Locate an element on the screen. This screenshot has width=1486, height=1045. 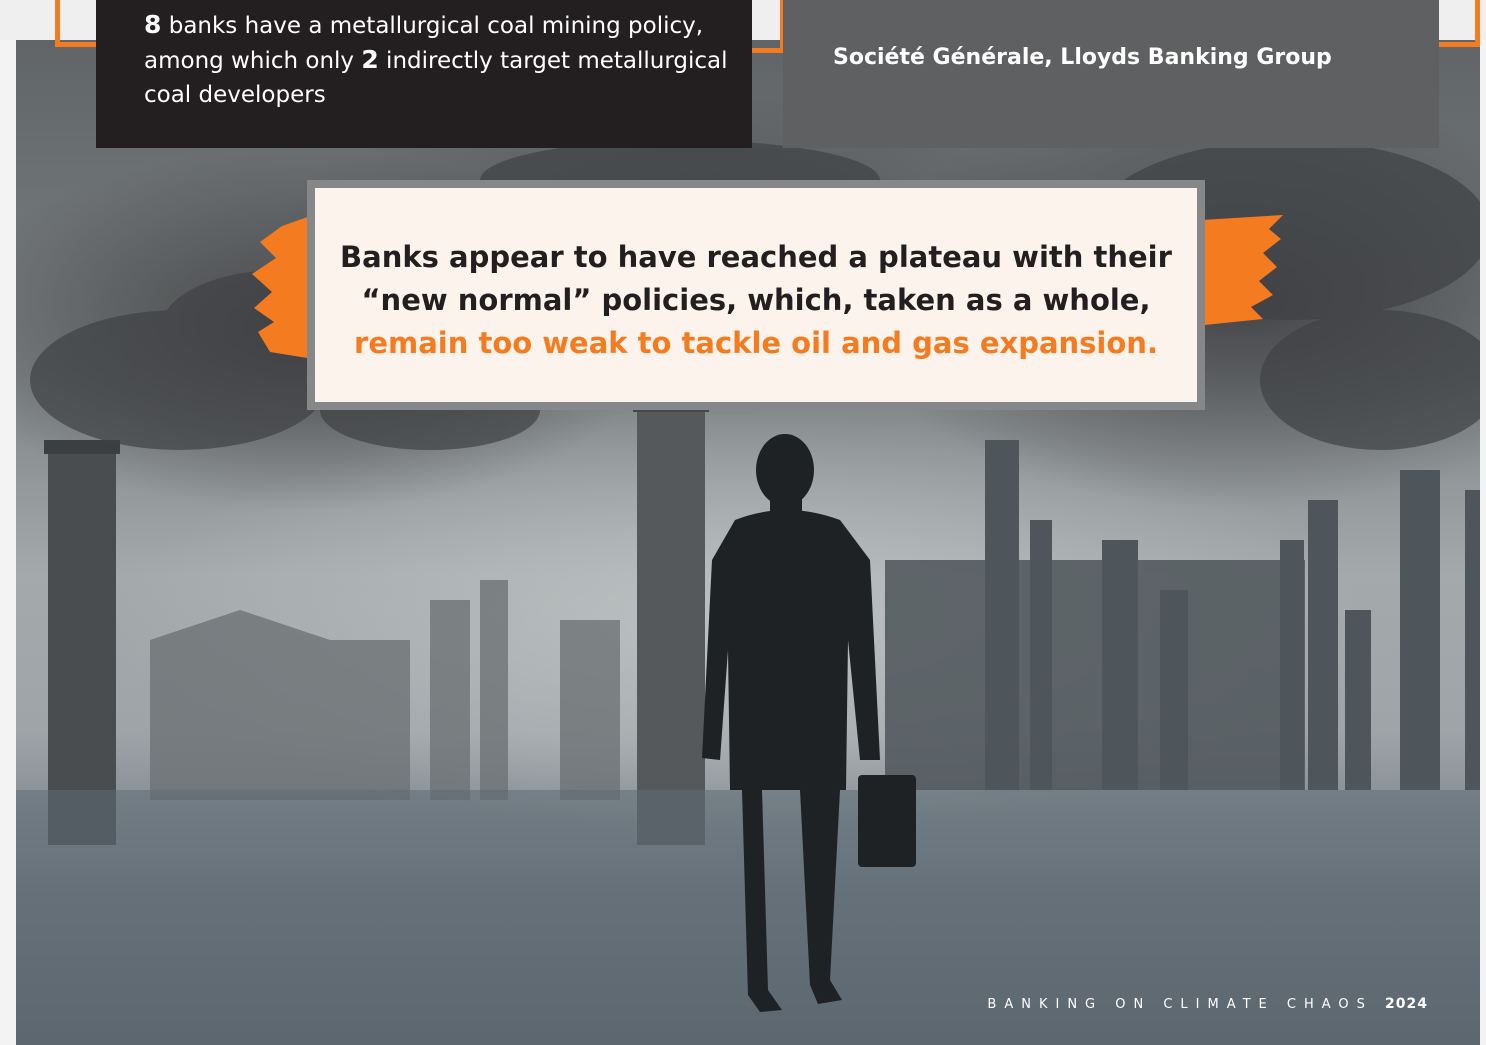
bank-count: 8 is located at coordinates (153, 24).